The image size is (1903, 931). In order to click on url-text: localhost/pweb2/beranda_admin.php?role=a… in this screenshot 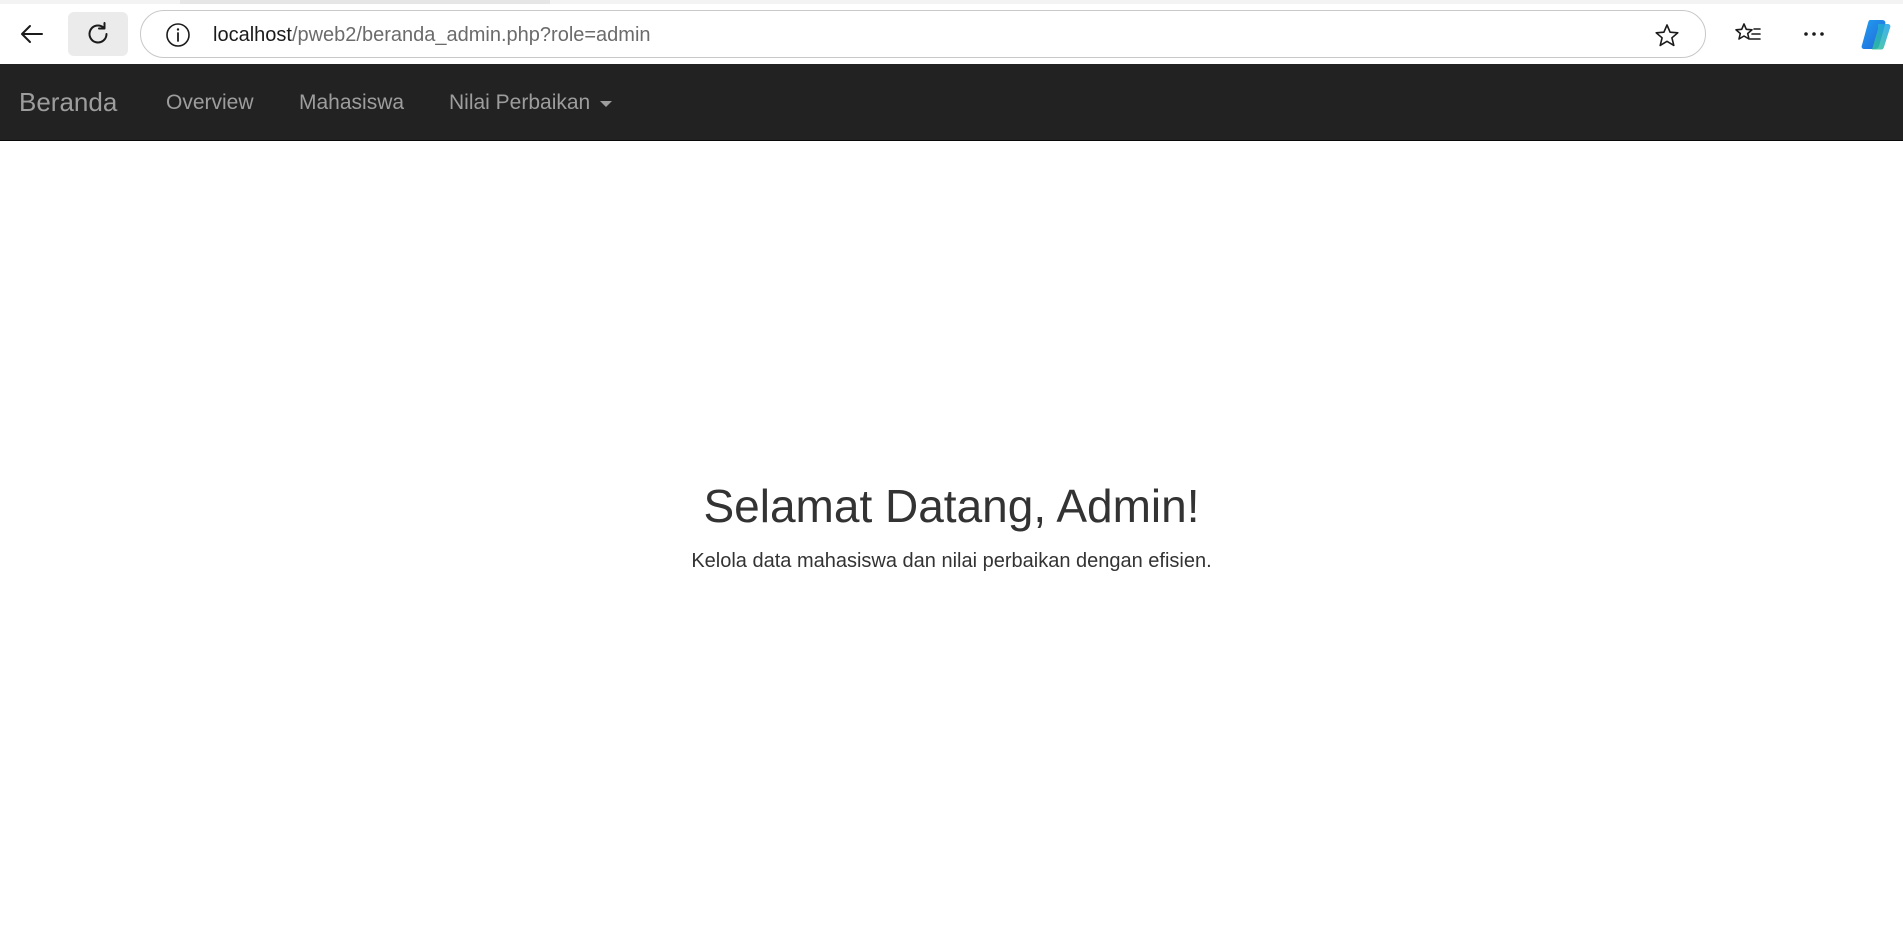, I will do `click(432, 35)`.